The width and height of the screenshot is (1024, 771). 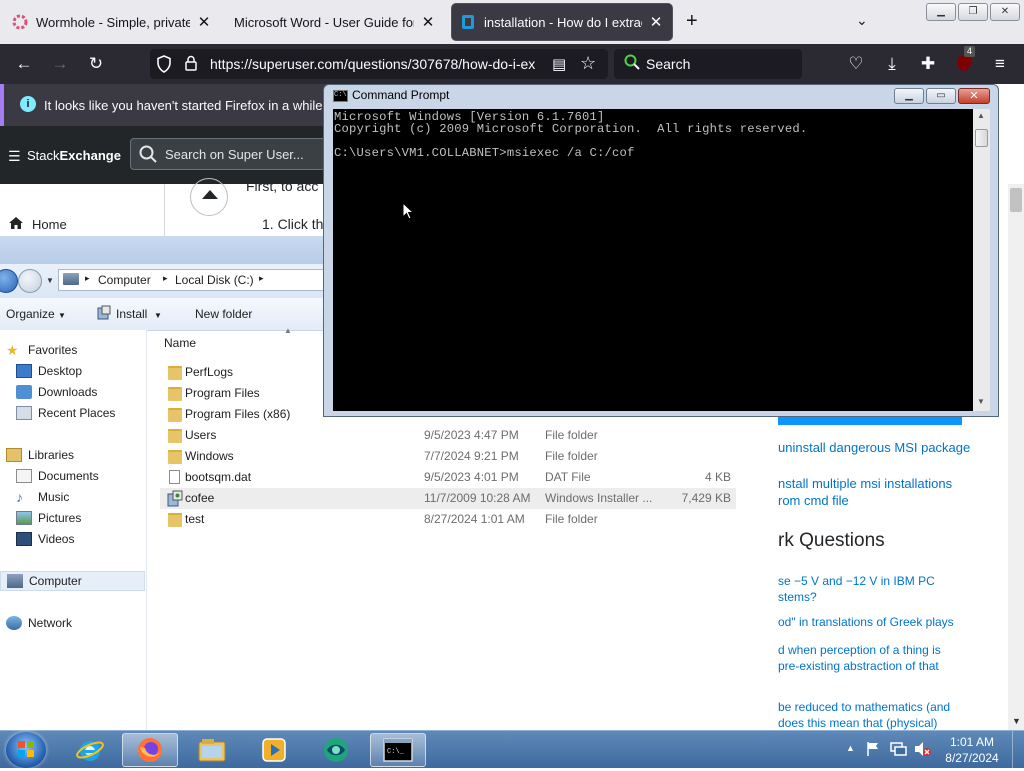 What do you see at coordinates (214, 280) in the screenshot?
I see `breadcrumb-item: Local Disk (C:)` at bounding box center [214, 280].